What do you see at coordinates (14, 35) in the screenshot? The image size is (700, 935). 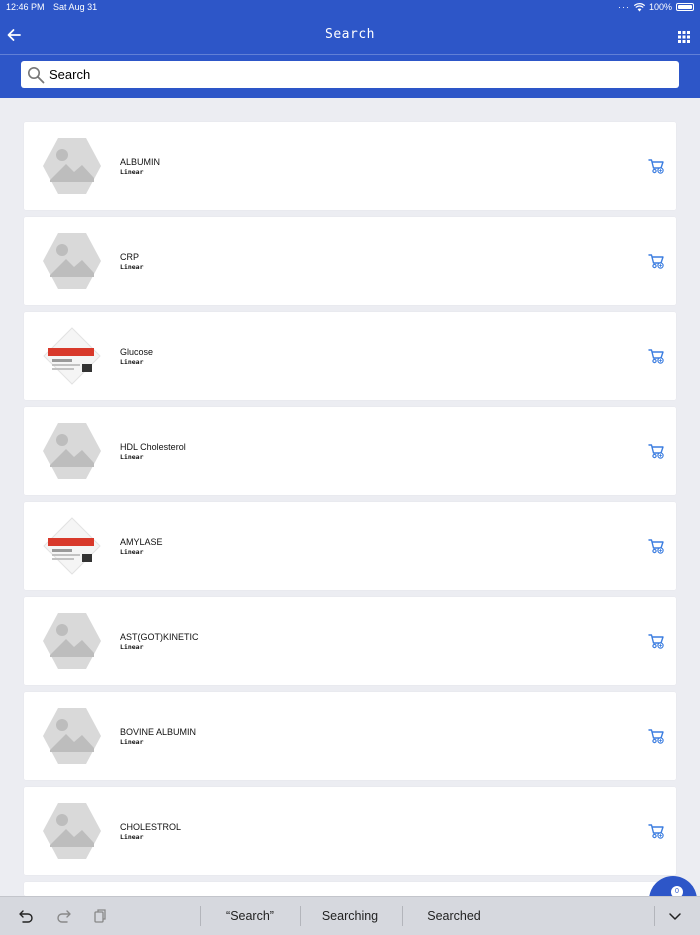 I see `back-arrow-icon` at bounding box center [14, 35].